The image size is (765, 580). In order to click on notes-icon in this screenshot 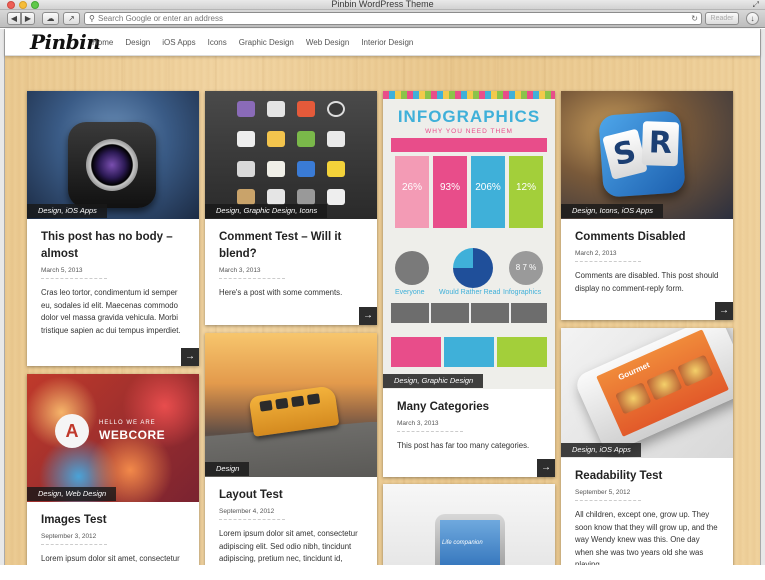, I will do `click(276, 139)`.